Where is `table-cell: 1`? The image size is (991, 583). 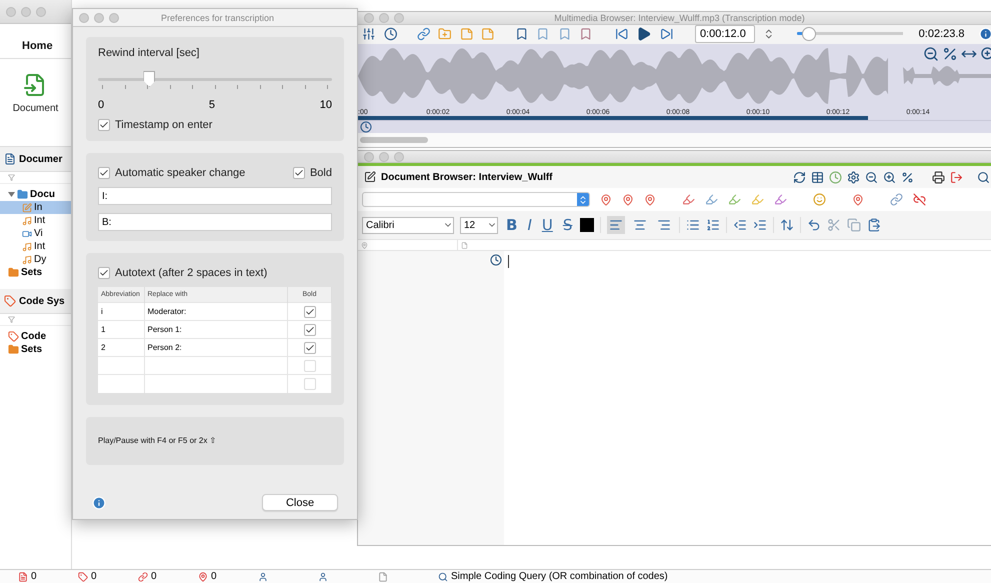 table-cell: 1 is located at coordinates (103, 329).